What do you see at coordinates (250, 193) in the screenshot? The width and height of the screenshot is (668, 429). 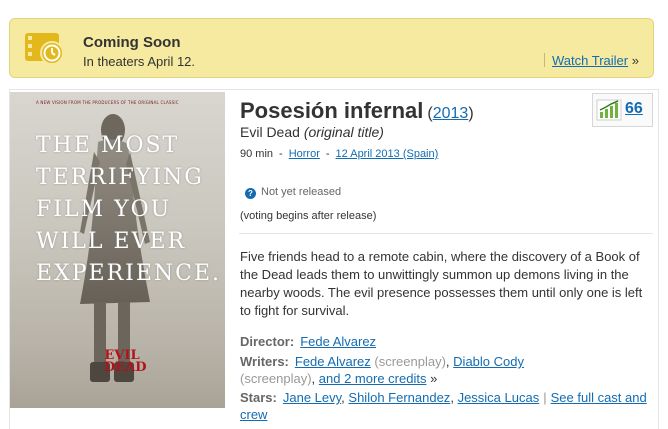 I see `info-icon: ?` at bounding box center [250, 193].